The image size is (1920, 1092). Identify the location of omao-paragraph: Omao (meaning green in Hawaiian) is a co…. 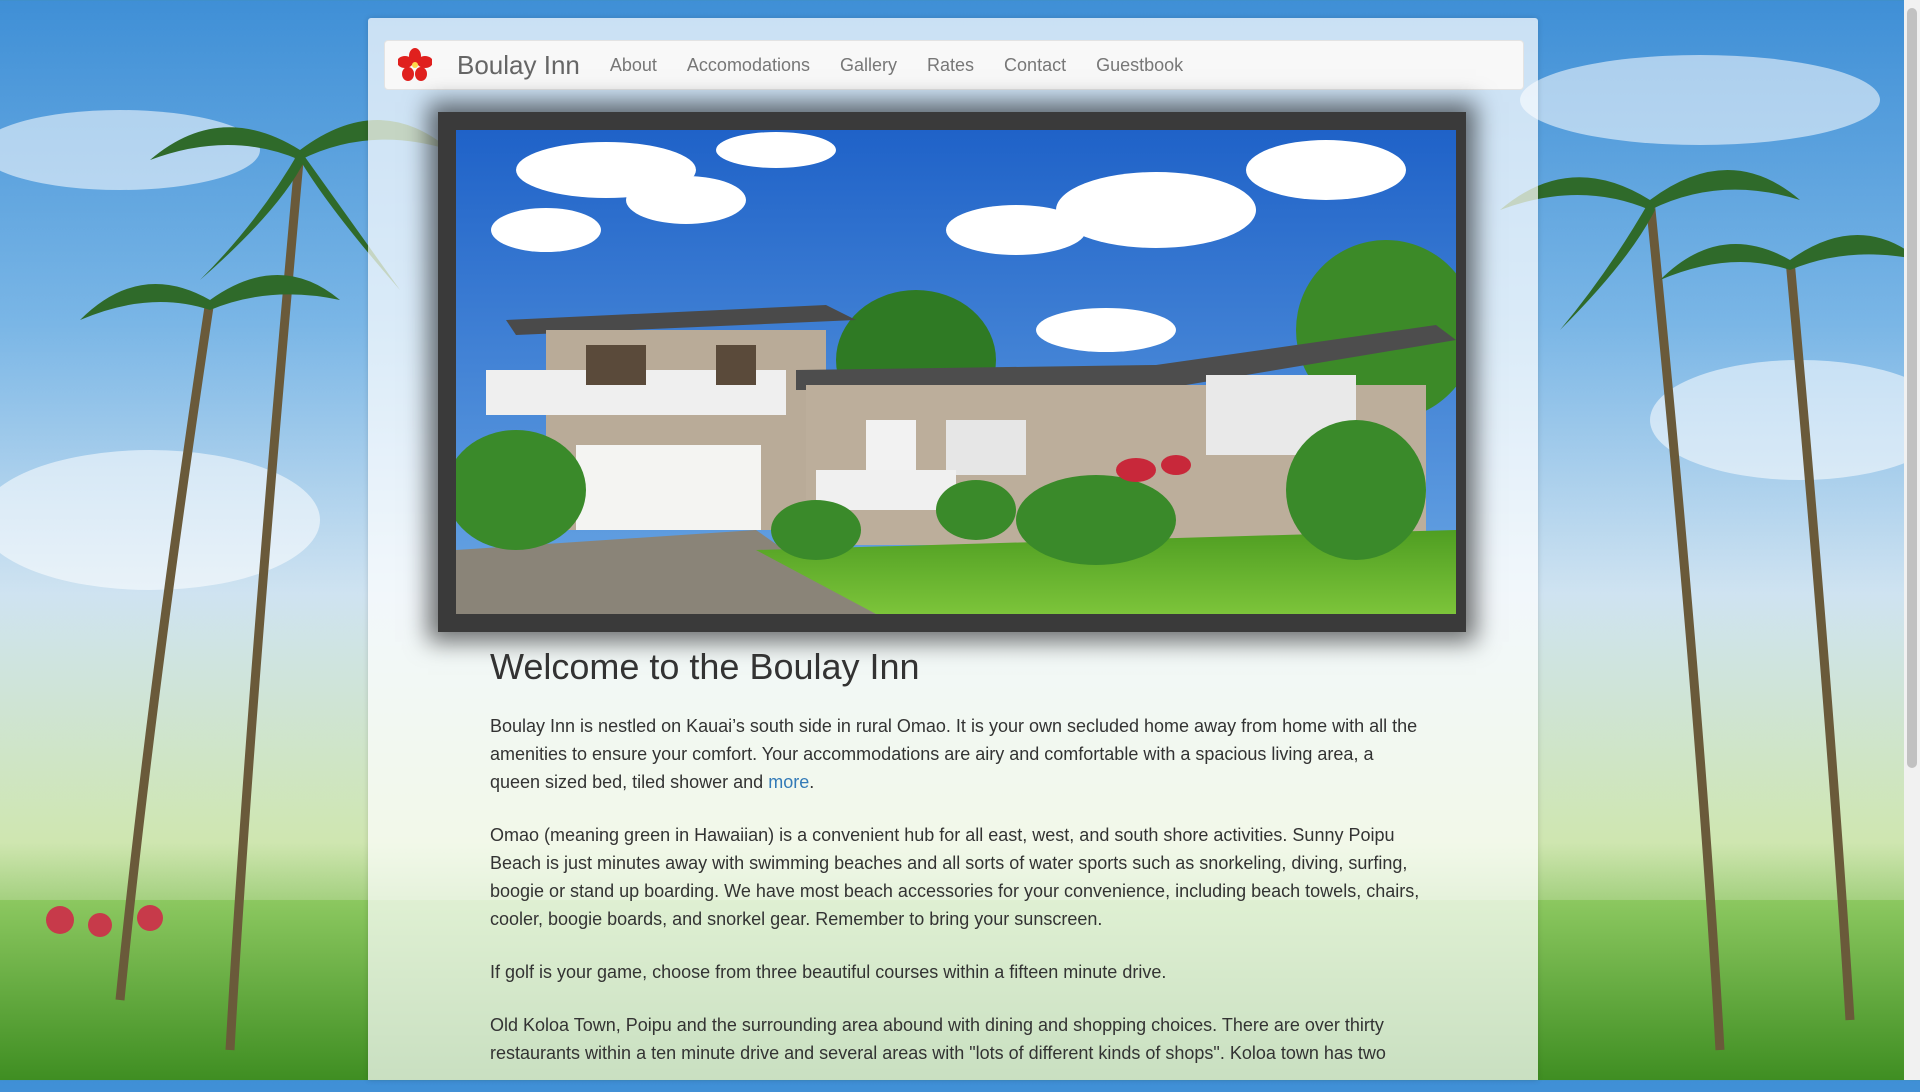
(955, 877).